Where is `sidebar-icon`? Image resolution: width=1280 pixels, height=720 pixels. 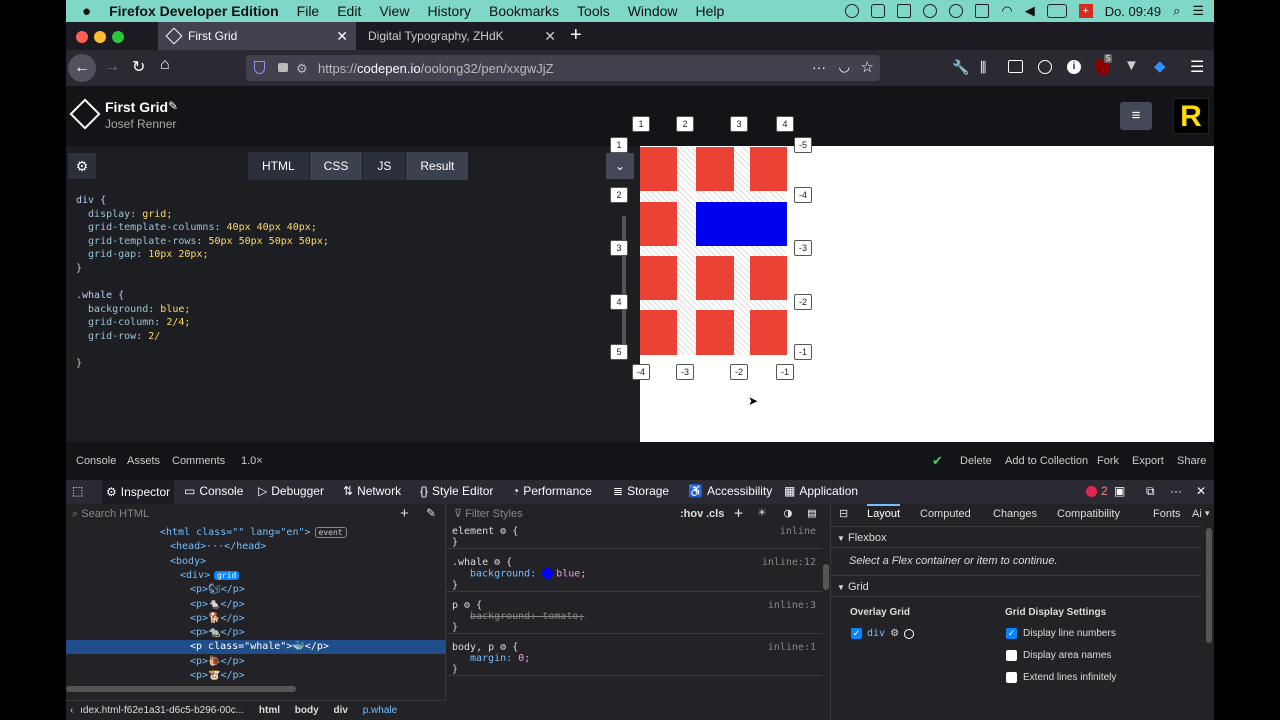
sidebar-icon is located at coordinates (1015, 66).